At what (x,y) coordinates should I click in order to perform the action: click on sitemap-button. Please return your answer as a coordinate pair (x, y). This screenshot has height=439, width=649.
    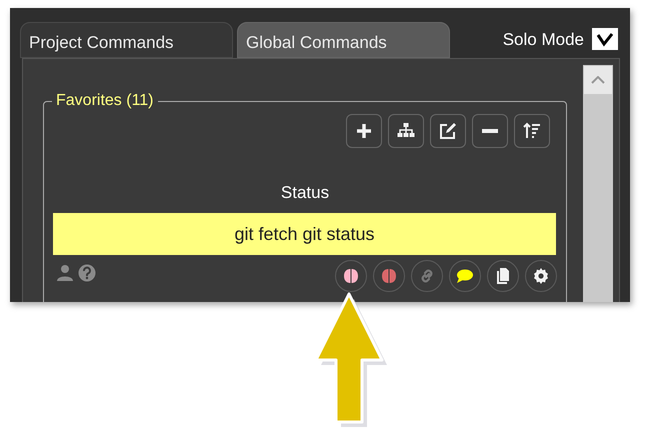
    Looking at the image, I should click on (406, 131).